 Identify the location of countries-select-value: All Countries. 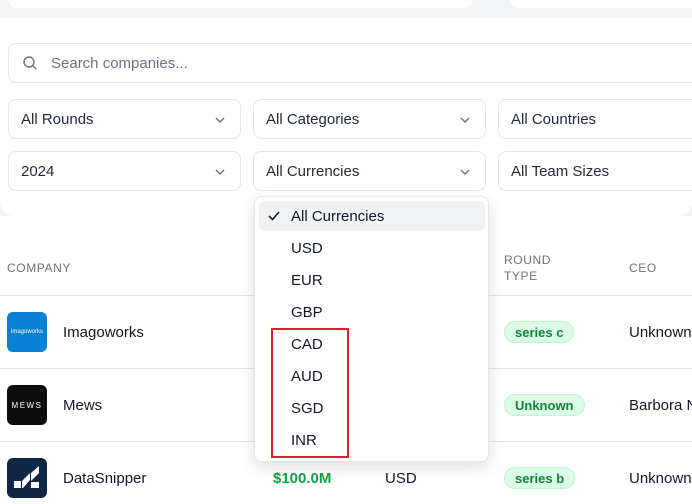
(554, 119).